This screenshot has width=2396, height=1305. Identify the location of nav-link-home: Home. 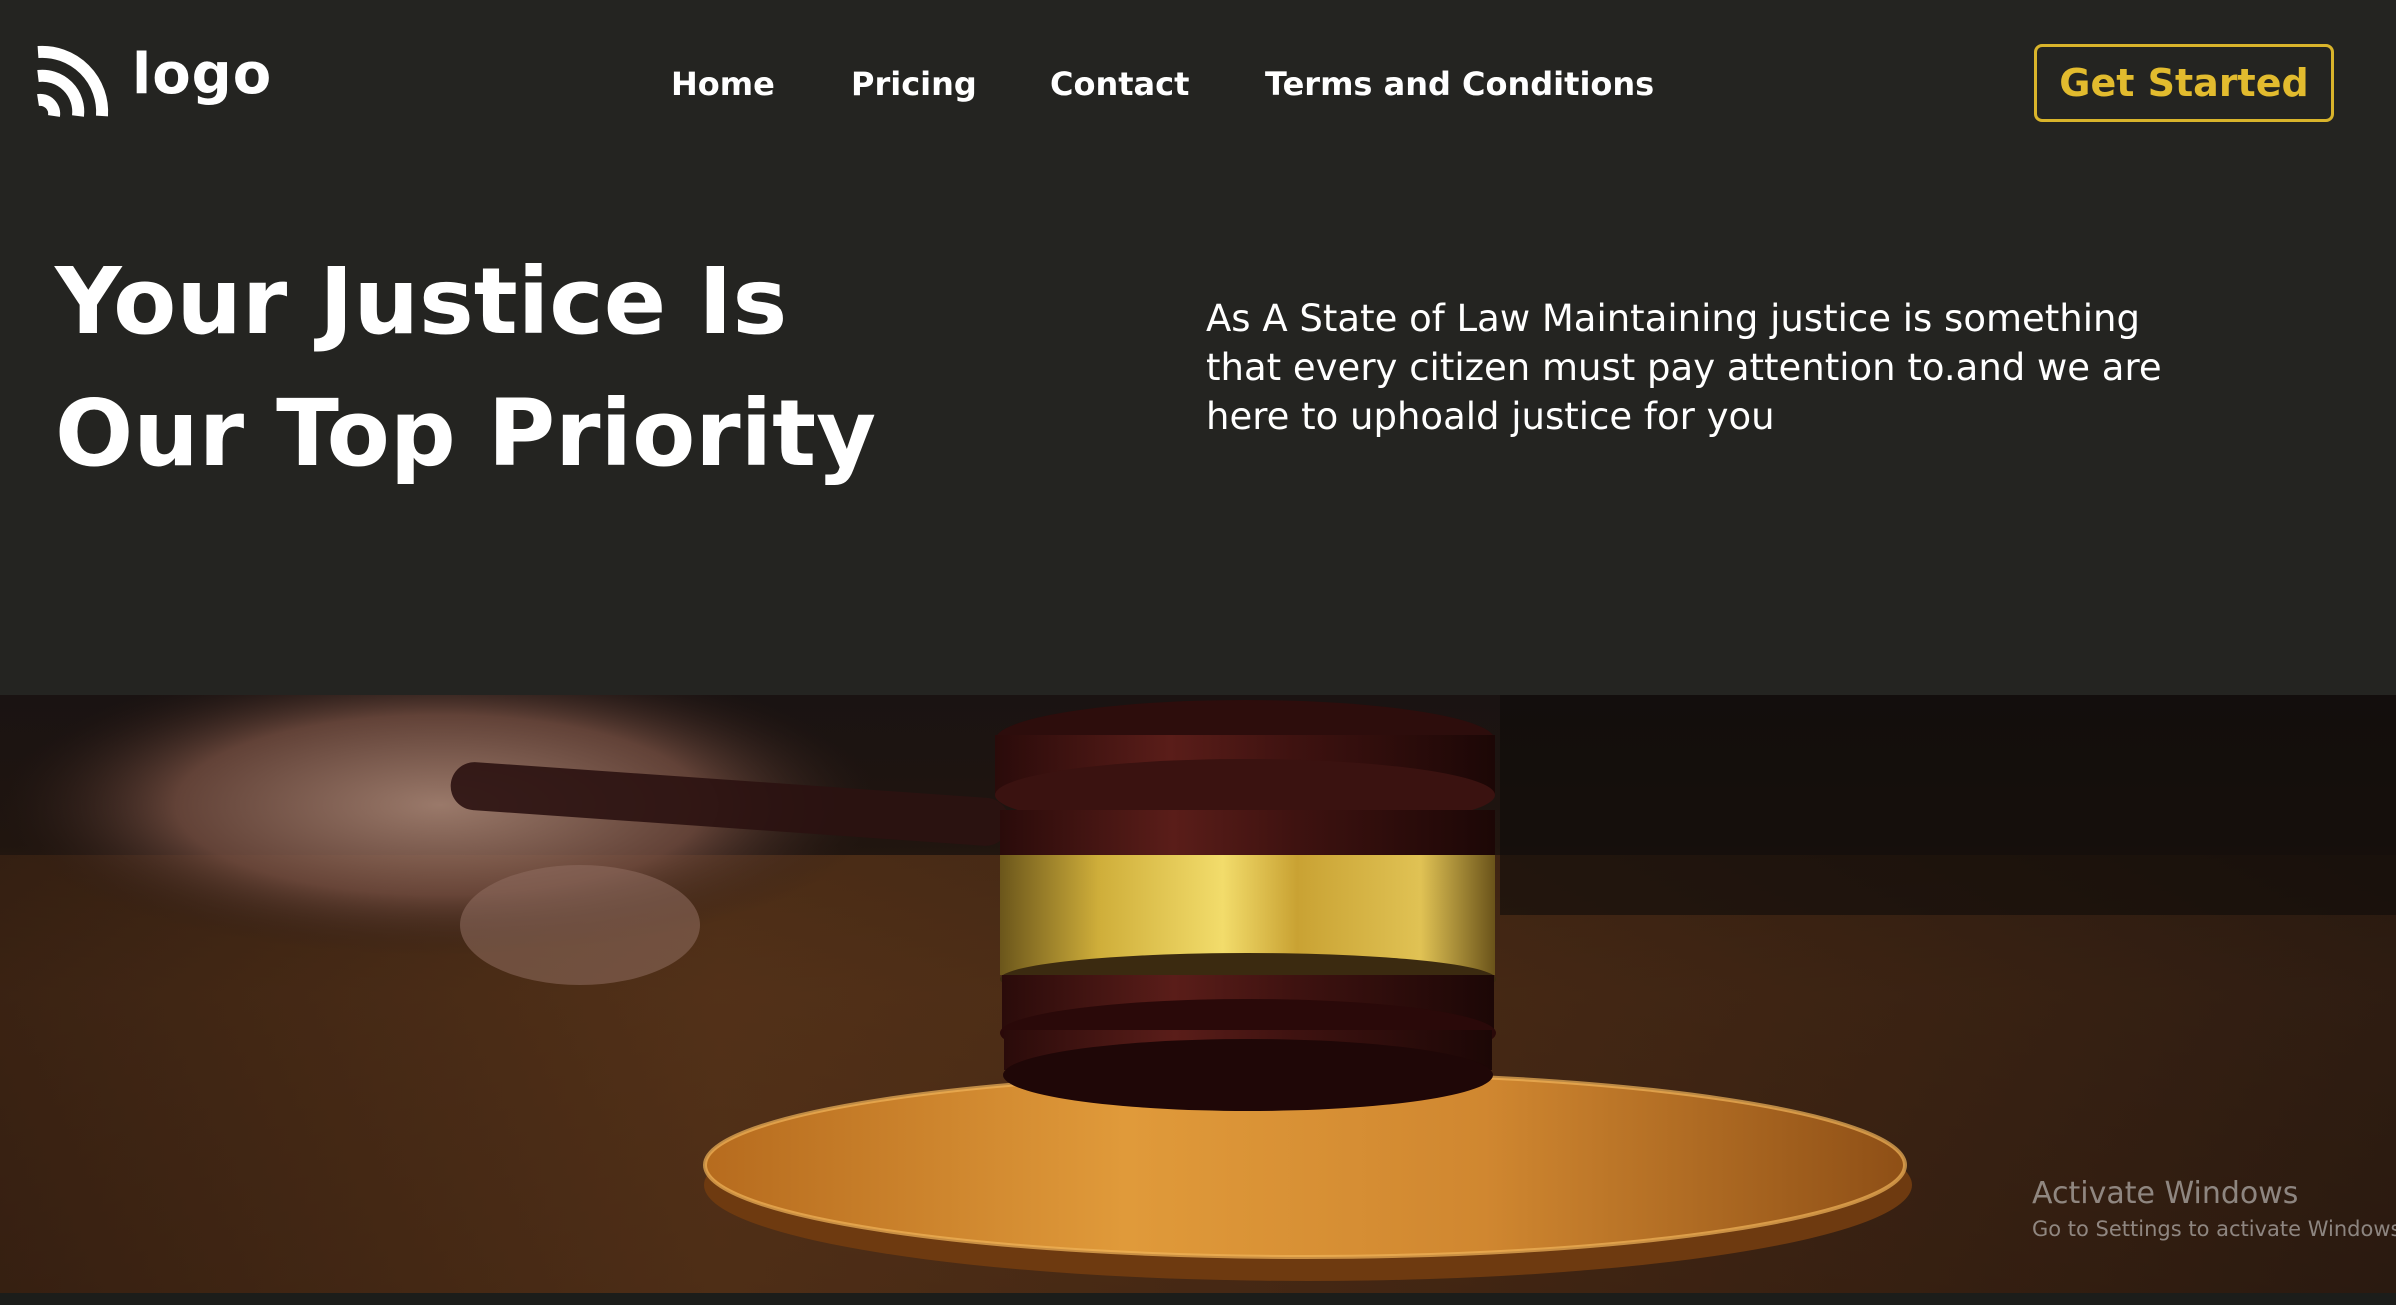
(723, 84).